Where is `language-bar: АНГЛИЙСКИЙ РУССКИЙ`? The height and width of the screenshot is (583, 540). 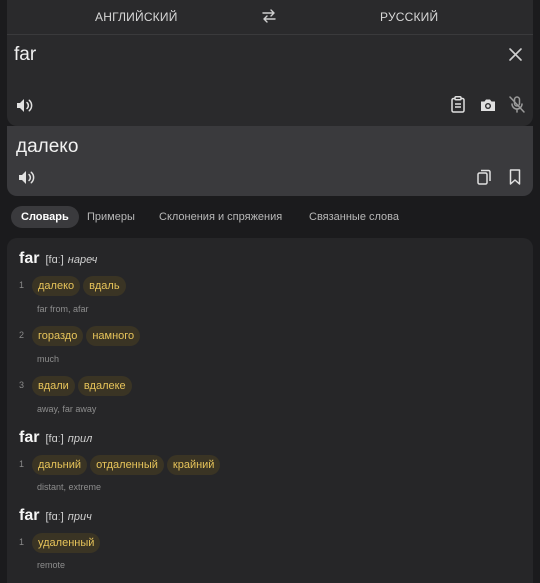 language-bar: АНГЛИЙСКИЙ РУССКИЙ is located at coordinates (270, 17).